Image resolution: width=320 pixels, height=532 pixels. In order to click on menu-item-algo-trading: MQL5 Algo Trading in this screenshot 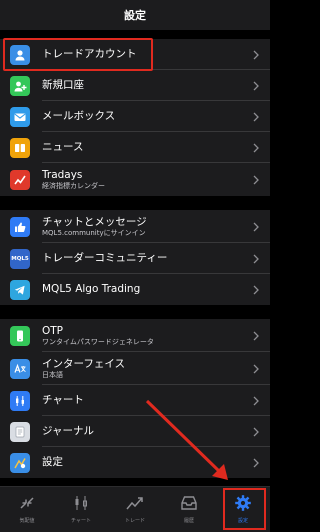, I will do `click(135, 289)`.